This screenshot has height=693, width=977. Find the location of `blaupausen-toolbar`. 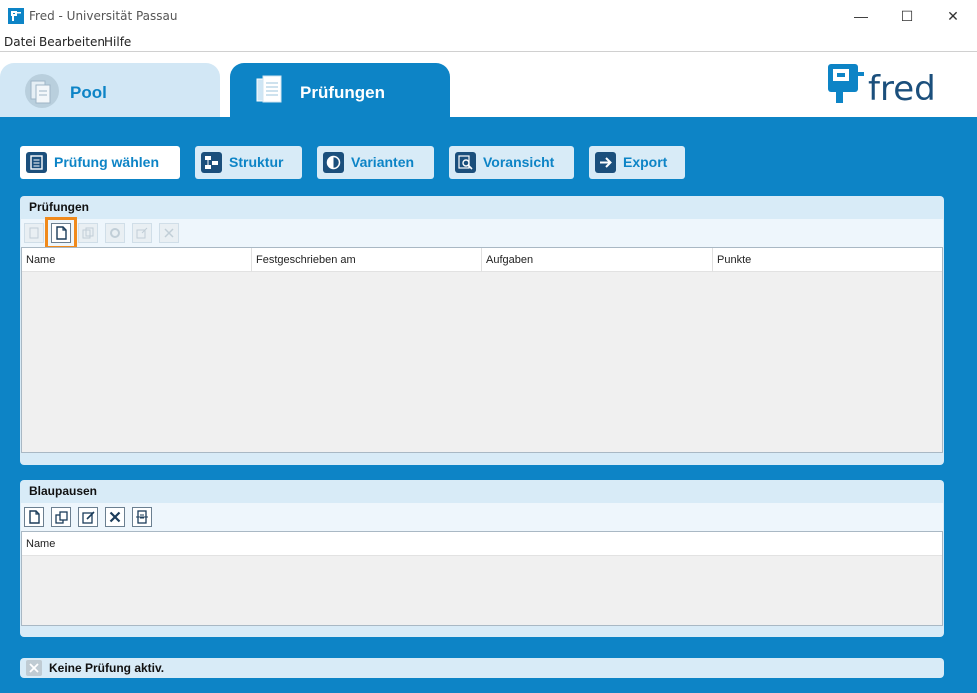

blaupausen-toolbar is located at coordinates (482, 517).